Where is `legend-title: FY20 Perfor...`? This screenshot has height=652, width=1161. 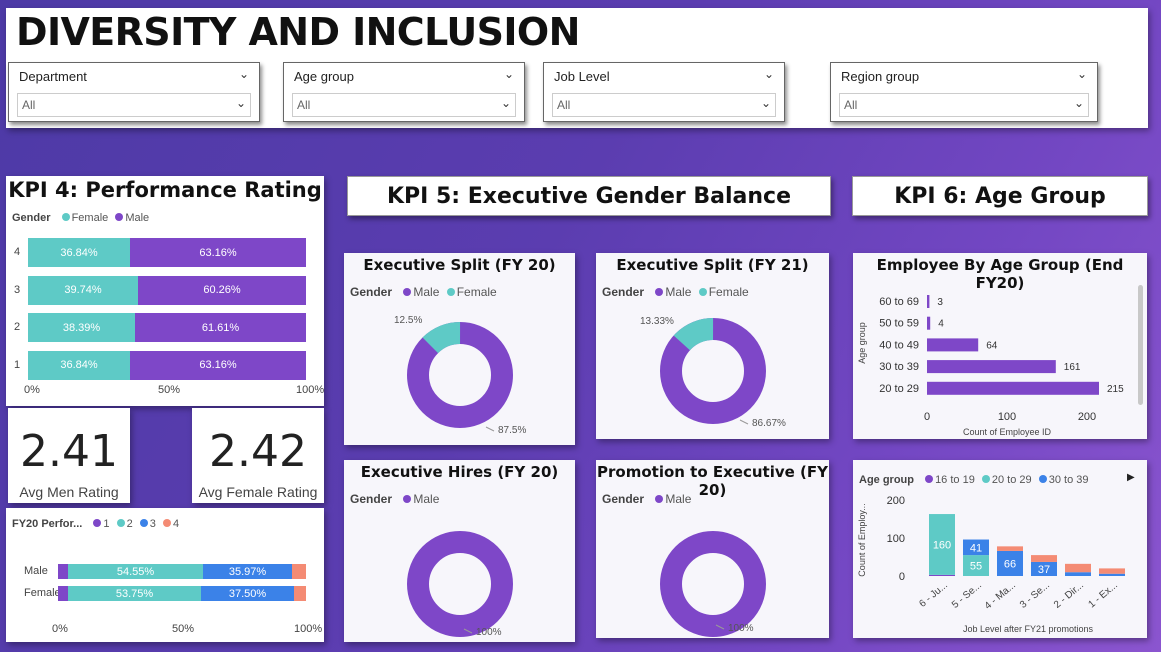 legend-title: FY20 Perfor... is located at coordinates (47, 524).